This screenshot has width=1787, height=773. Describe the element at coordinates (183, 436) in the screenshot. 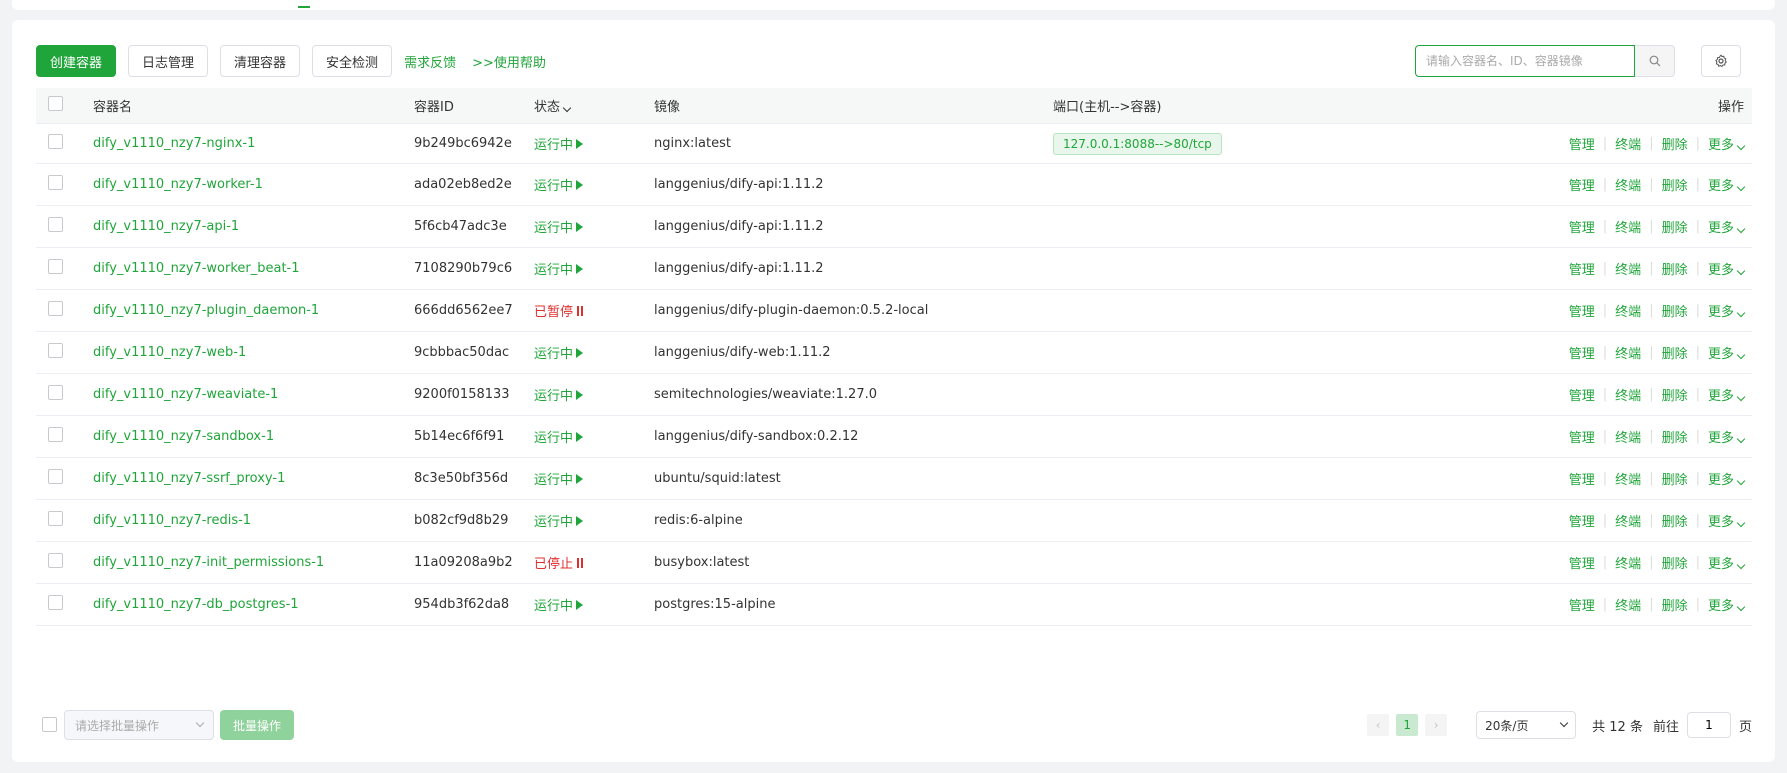

I see `container-name-link: dify_v1110_nzy7-sandbox-1` at that location.